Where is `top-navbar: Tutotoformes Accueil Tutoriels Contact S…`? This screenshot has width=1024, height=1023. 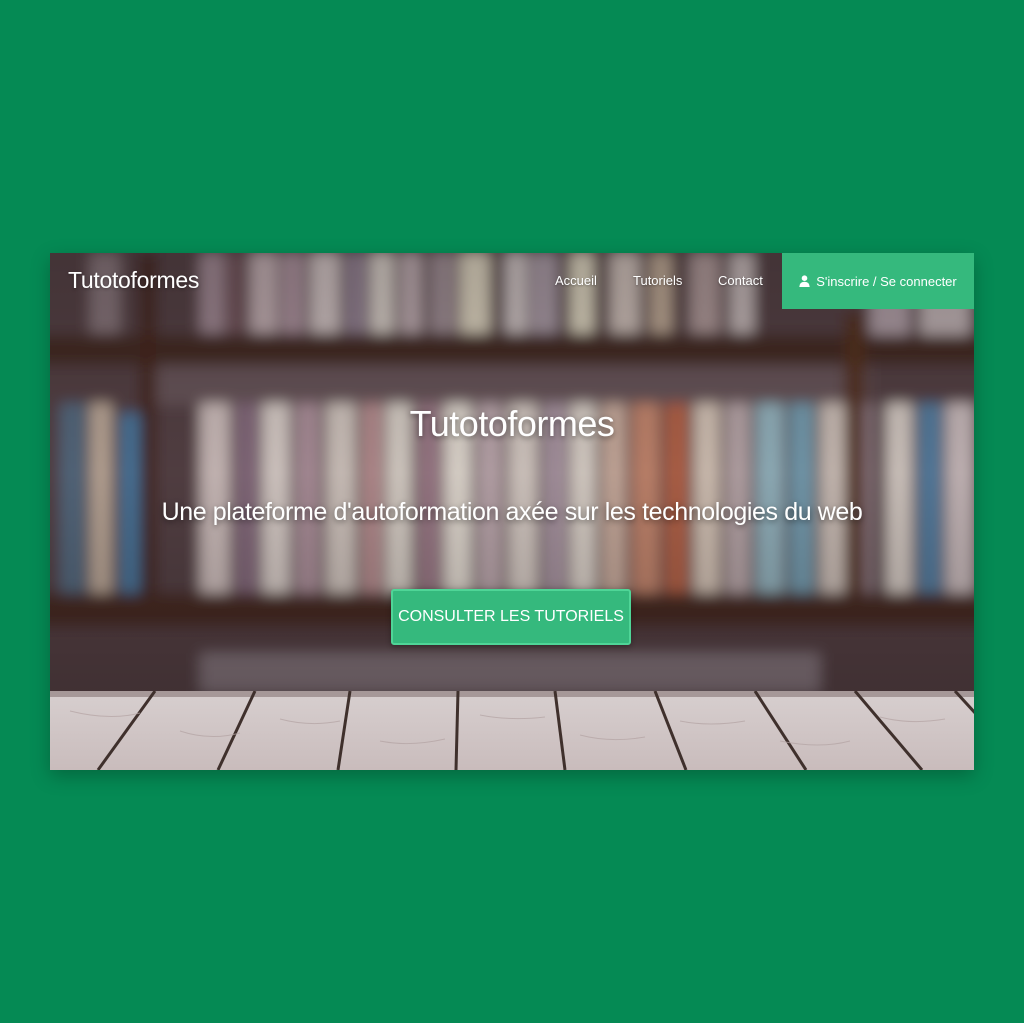
top-navbar: Tutotoformes Accueil Tutoriels Contact S… is located at coordinates (512, 281).